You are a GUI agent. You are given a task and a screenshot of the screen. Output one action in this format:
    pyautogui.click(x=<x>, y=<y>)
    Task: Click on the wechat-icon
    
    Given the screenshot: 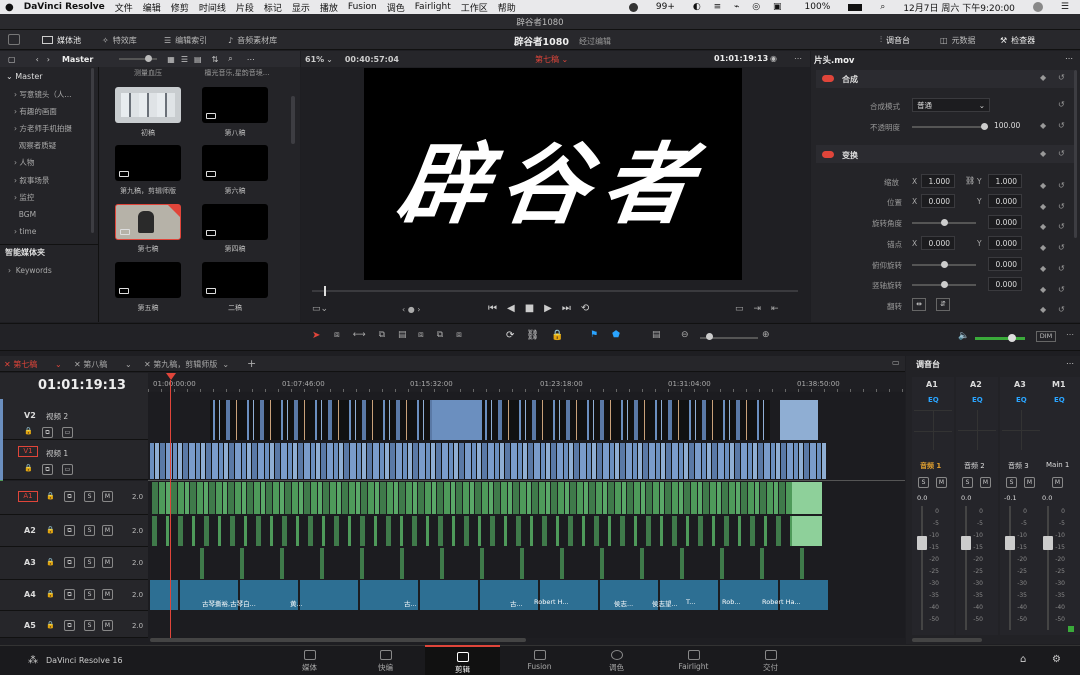 What is the action you would take?
    pyautogui.click(x=633, y=7)
    